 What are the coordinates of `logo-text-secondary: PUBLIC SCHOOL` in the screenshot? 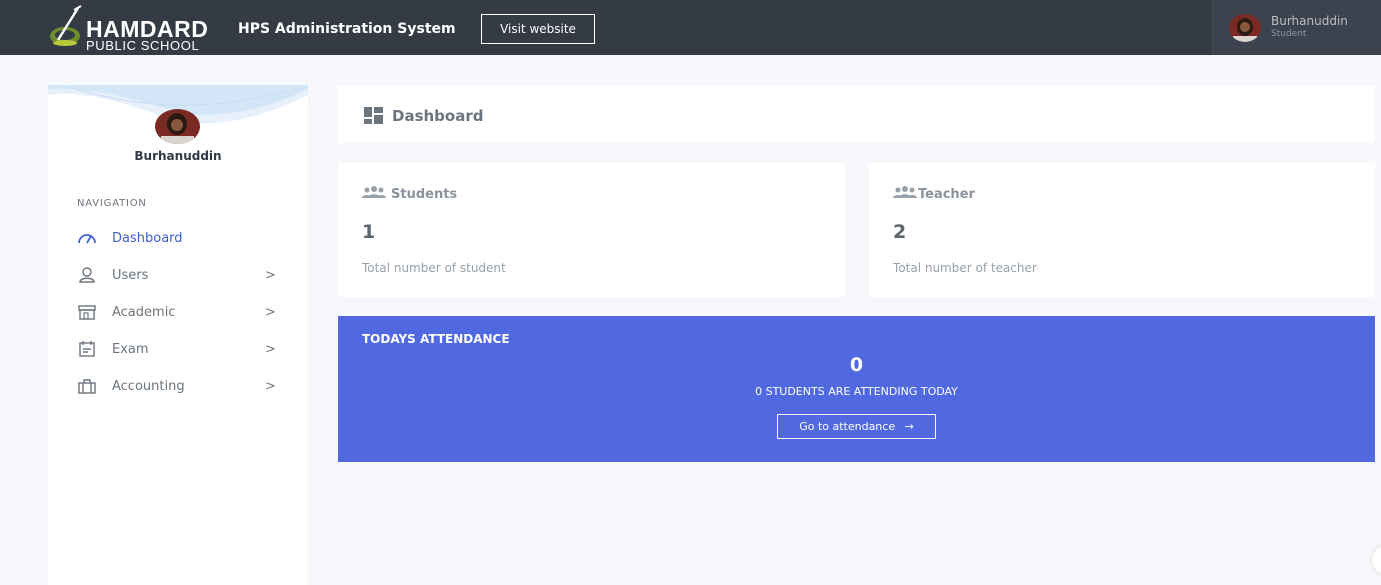 It's located at (143, 45).